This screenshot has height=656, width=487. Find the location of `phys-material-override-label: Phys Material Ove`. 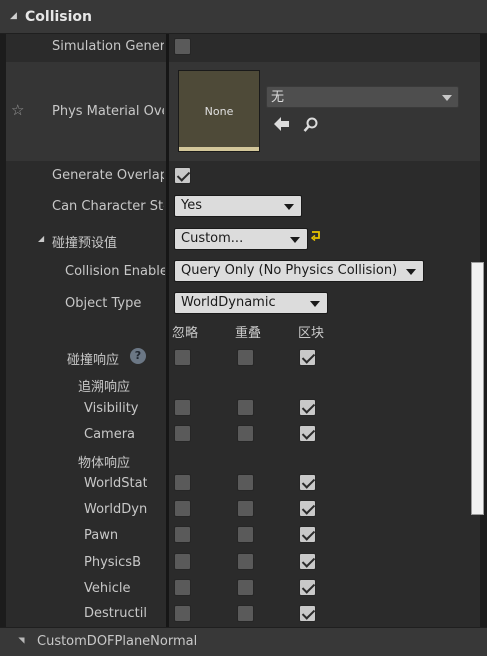

phys-material-override-label: Phys Material Ove is located at coordinates (108, 111).